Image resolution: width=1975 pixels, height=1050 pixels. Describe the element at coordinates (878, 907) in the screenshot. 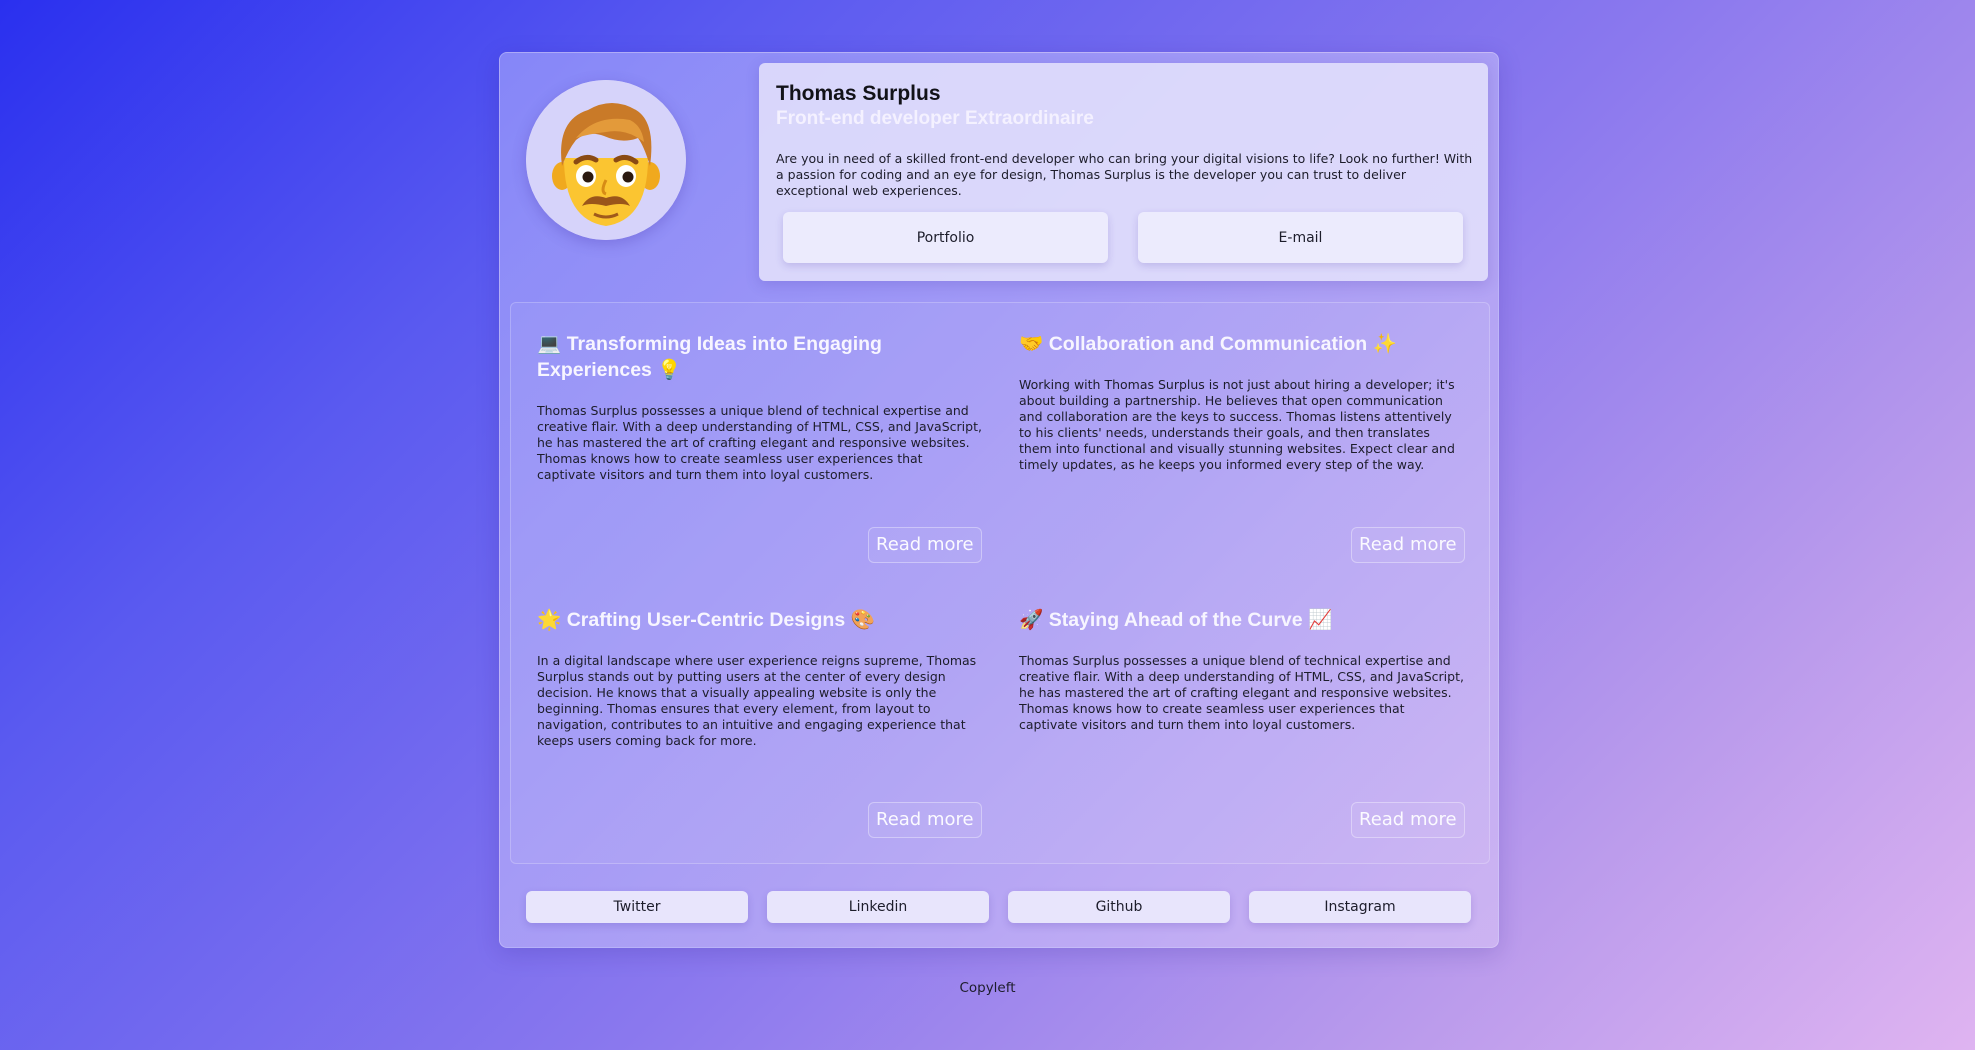

I see `linkedin-button: Linkedin` at that location.